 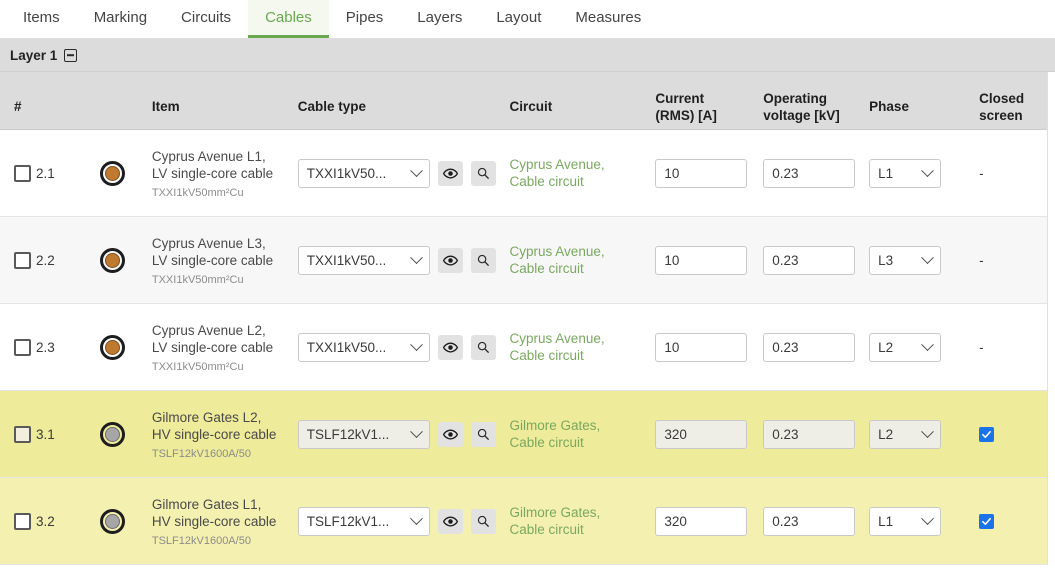 I want to click on column-header-cable-type: Cable type, so click(x=332, y=106).